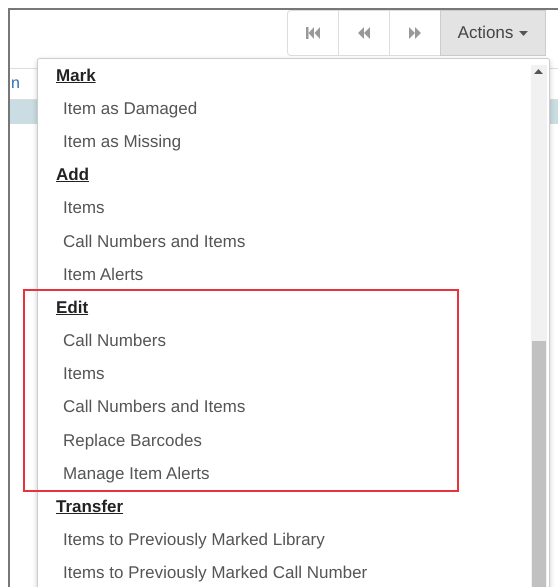 The image size is (558, 587). What do you see at coordinates (132, 440) in the screenshot?
I see `menu-item: Replace Barcodes` at bounding box center [132, 440].